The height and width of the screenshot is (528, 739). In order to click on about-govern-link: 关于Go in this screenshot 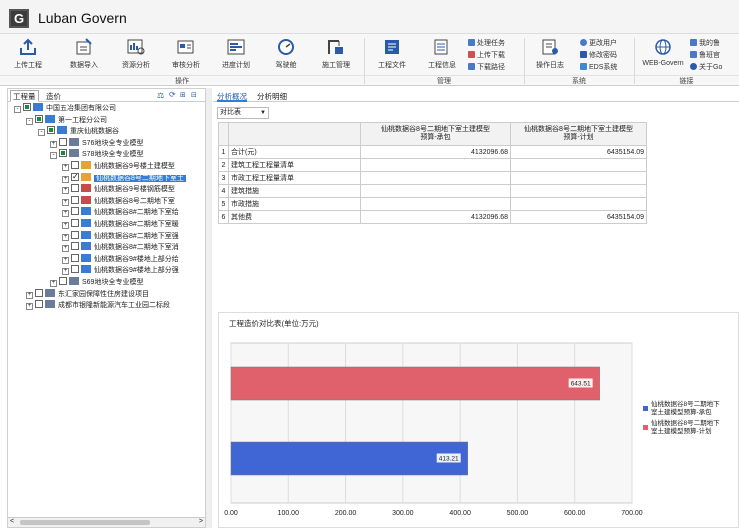, I will do `click(706, 67)`.